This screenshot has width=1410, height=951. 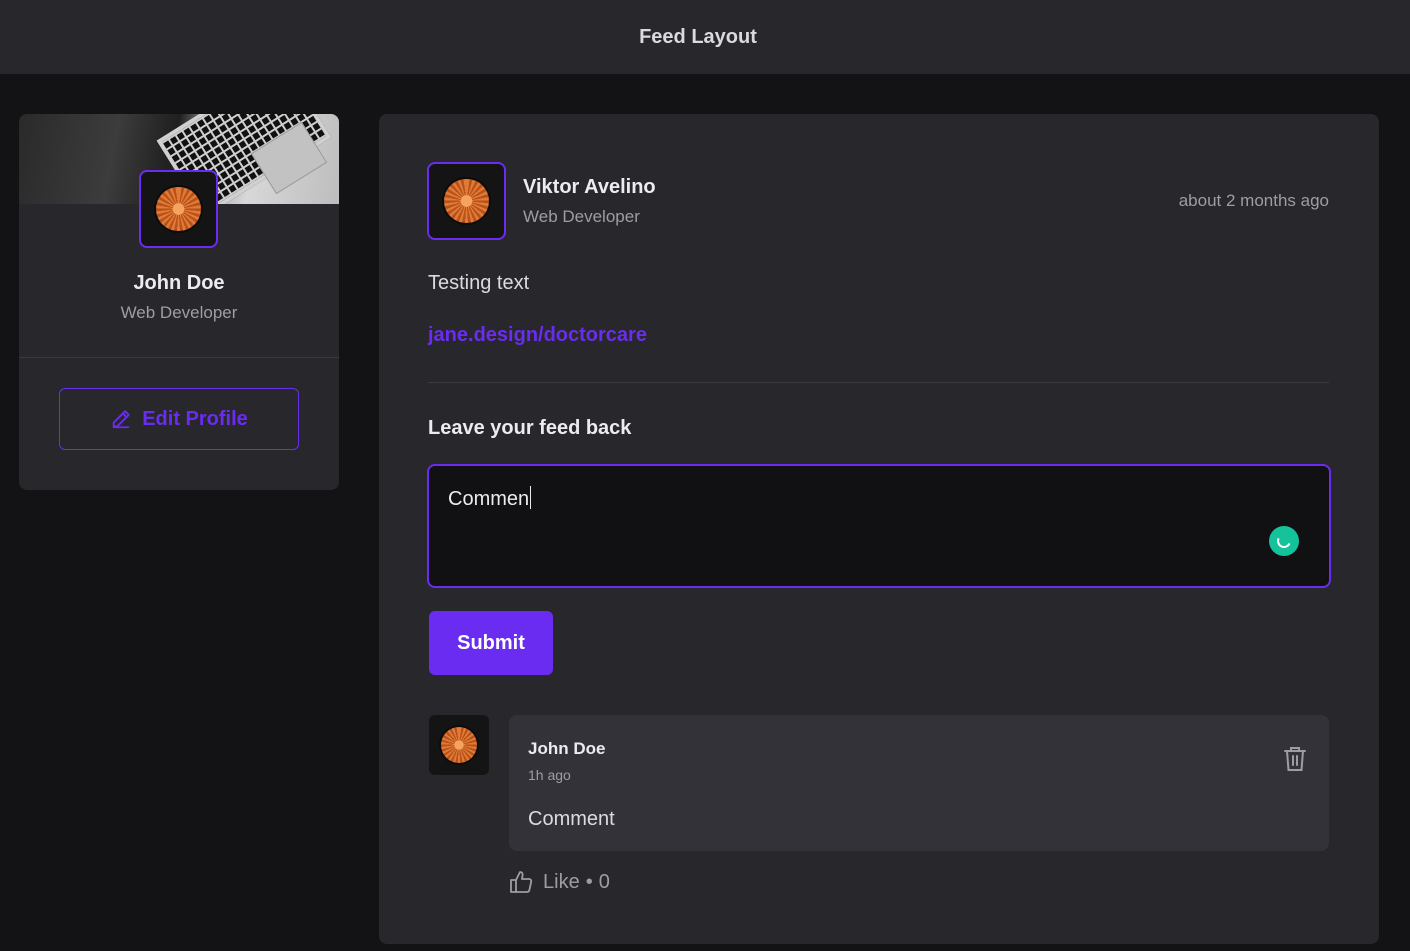 What do you see at coordinates (531, 497) in the screenshot?
I see `text-caret` at bounding box center [531, 497].